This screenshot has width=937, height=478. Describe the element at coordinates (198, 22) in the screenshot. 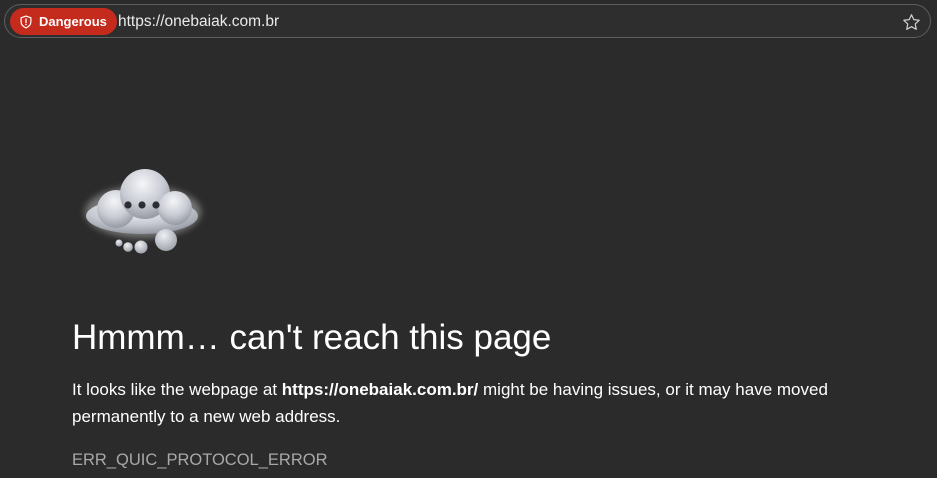

I see `url-text: https://onebaiak.com.br` at that location.